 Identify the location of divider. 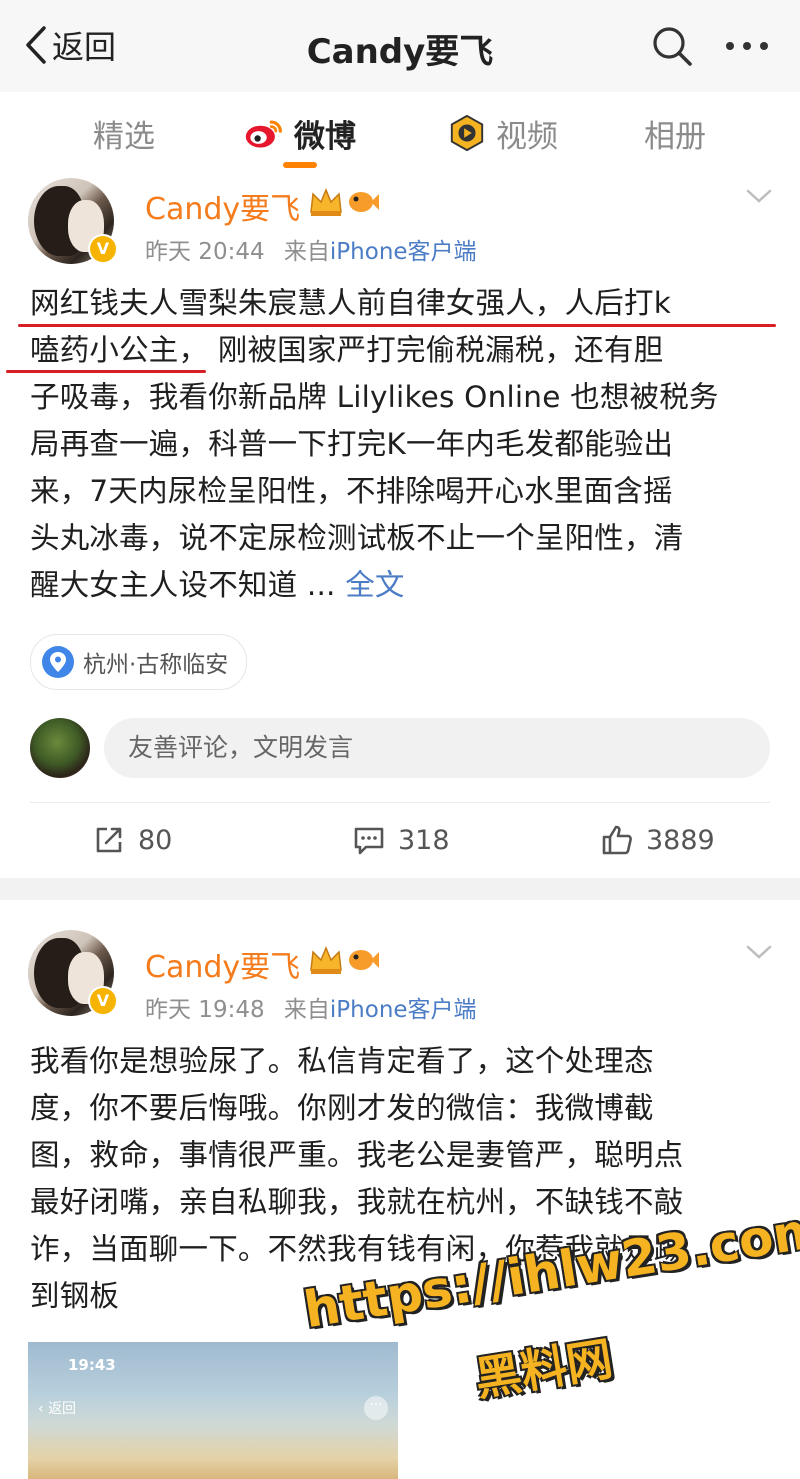
(400, 802).